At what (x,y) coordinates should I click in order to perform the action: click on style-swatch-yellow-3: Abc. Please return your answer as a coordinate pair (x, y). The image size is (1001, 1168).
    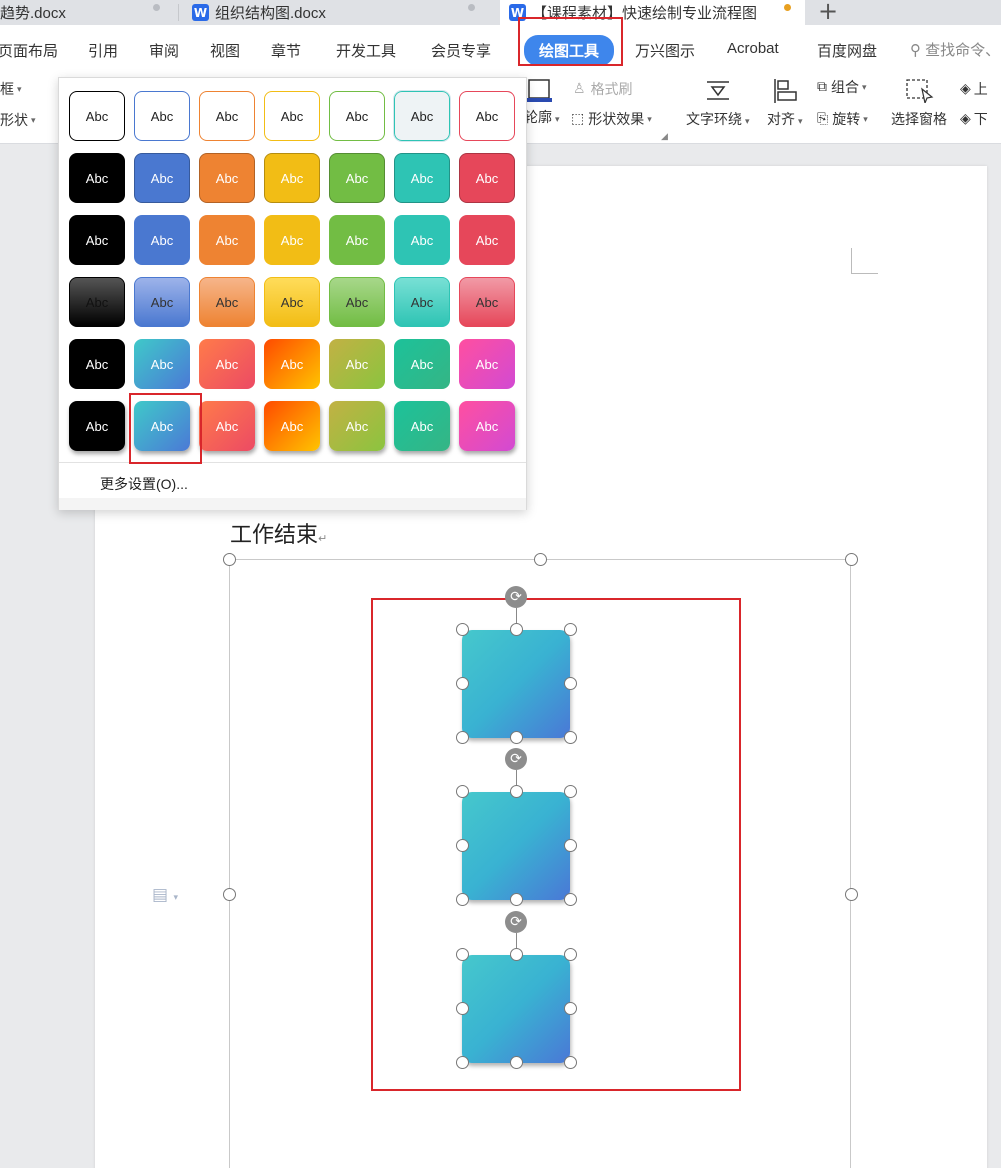
    Looking at the image, I should click on (292, 240).